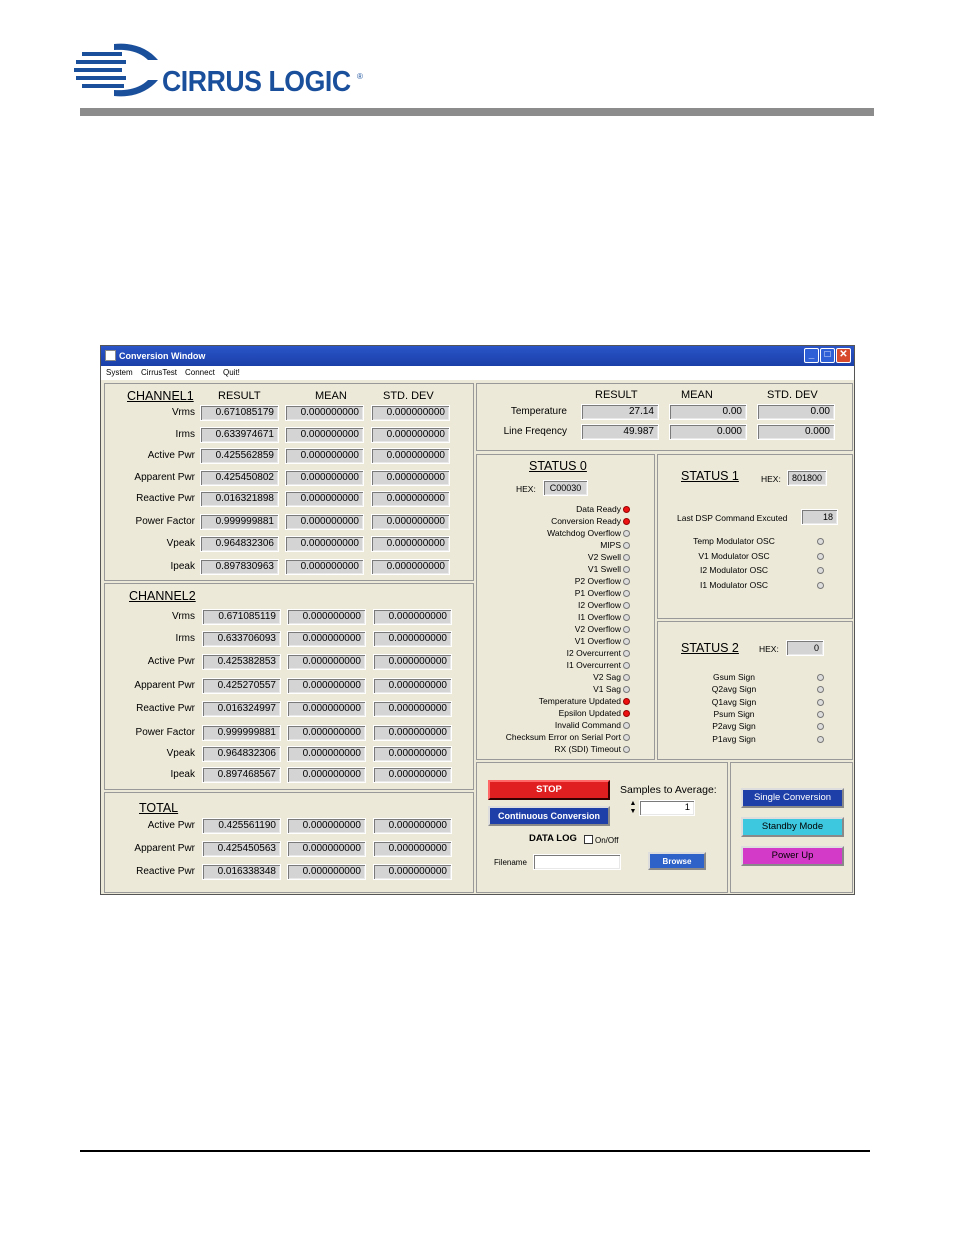 This screenshot has width=954, height=1235. Describe the element at coordinates (827, 355) in the screenshot. I see `maximize-icon: □` at that location.